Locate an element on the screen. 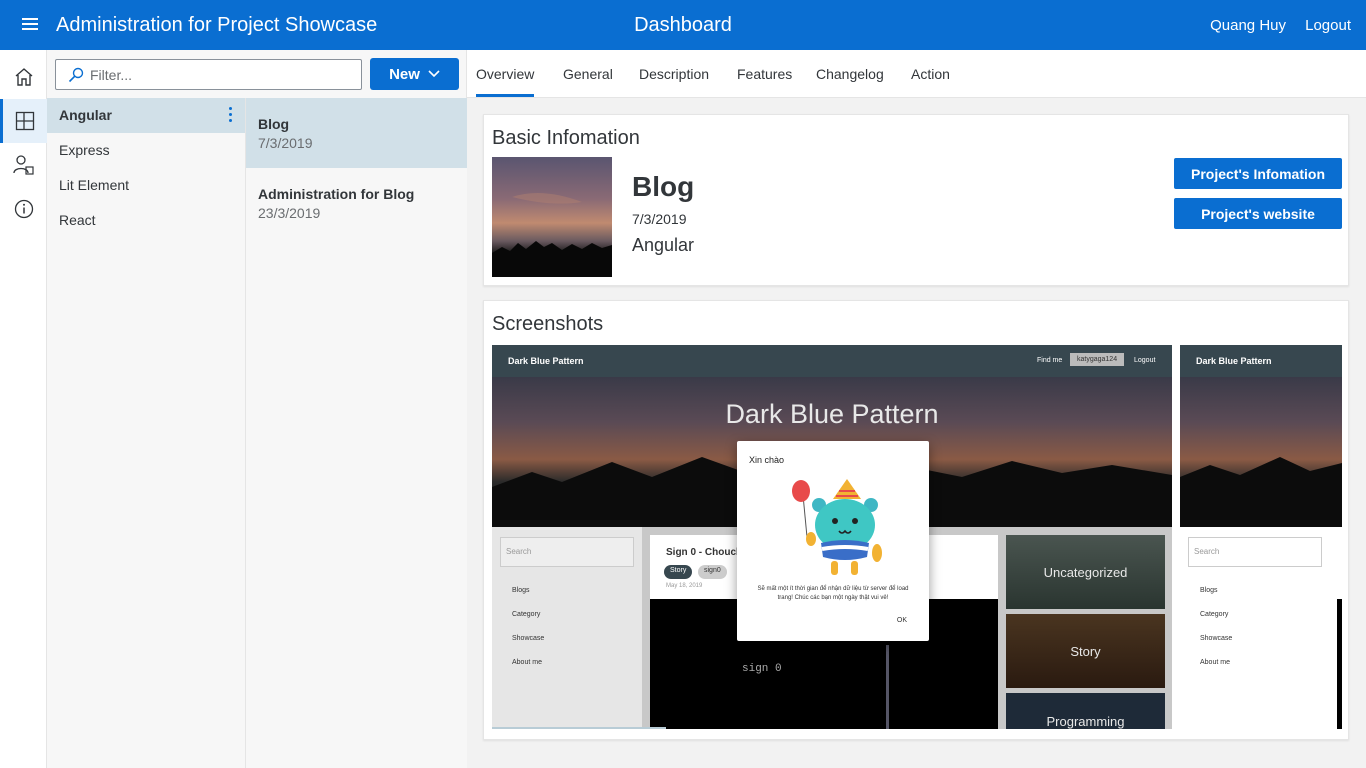 Image resolution: width=1366 pixels, height=768 pixels. grid-layout-icon is located at coordinates (25, 121).